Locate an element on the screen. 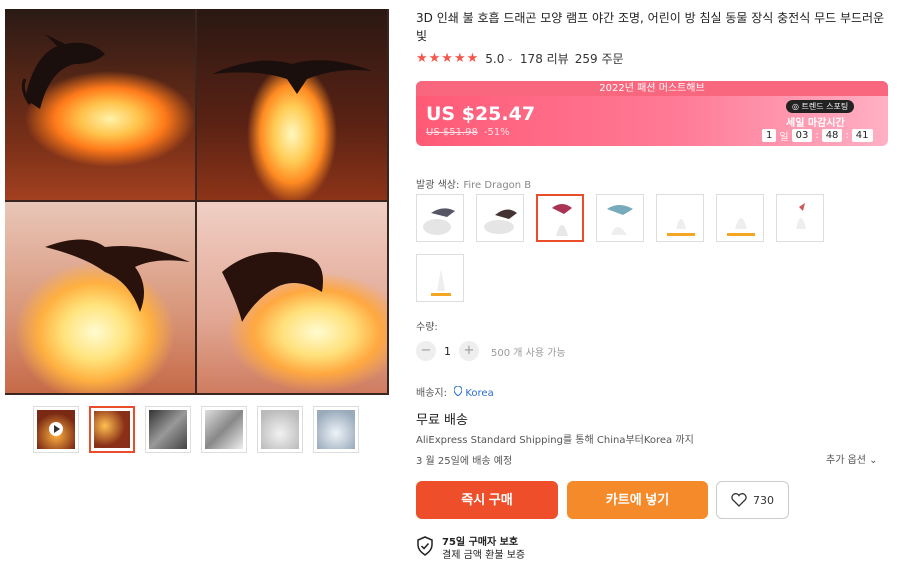 Image resolution: width=900 pixels, height=574 pixels. free-shipping: 무료 배송 is located at coordinates (442, 420).